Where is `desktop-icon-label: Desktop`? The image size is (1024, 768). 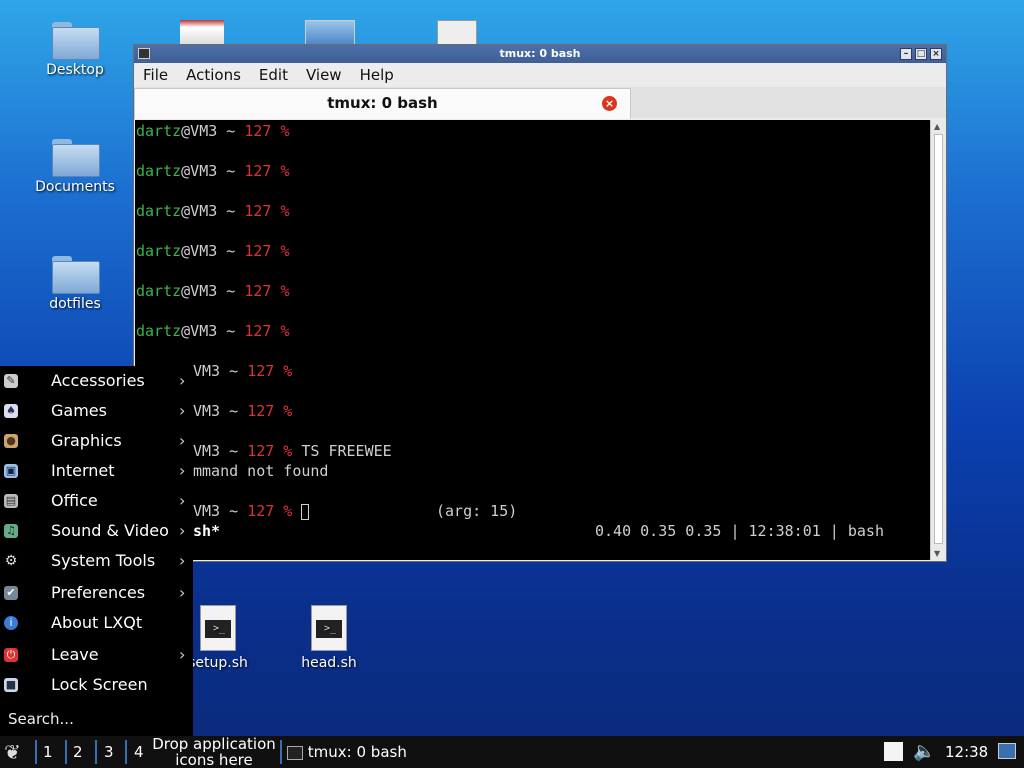 desktop-icon-label: Desktop is located at coordinates (75, 70).